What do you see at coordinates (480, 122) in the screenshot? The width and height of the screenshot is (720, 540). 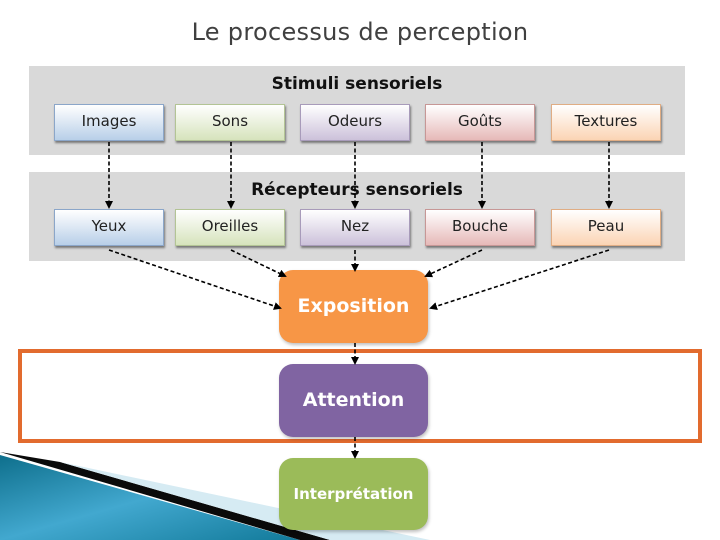 I see `stimulus-gouts: Goûts` at bounding box center [480, 122].